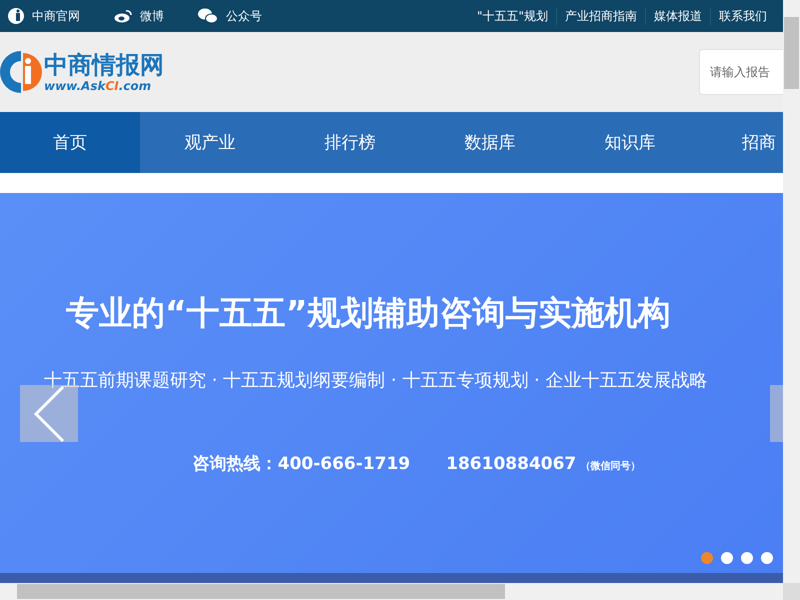 Image resolution: width=800 pixels, height=600 pixels. I want to click on weibo-icon, so click(123, 16).